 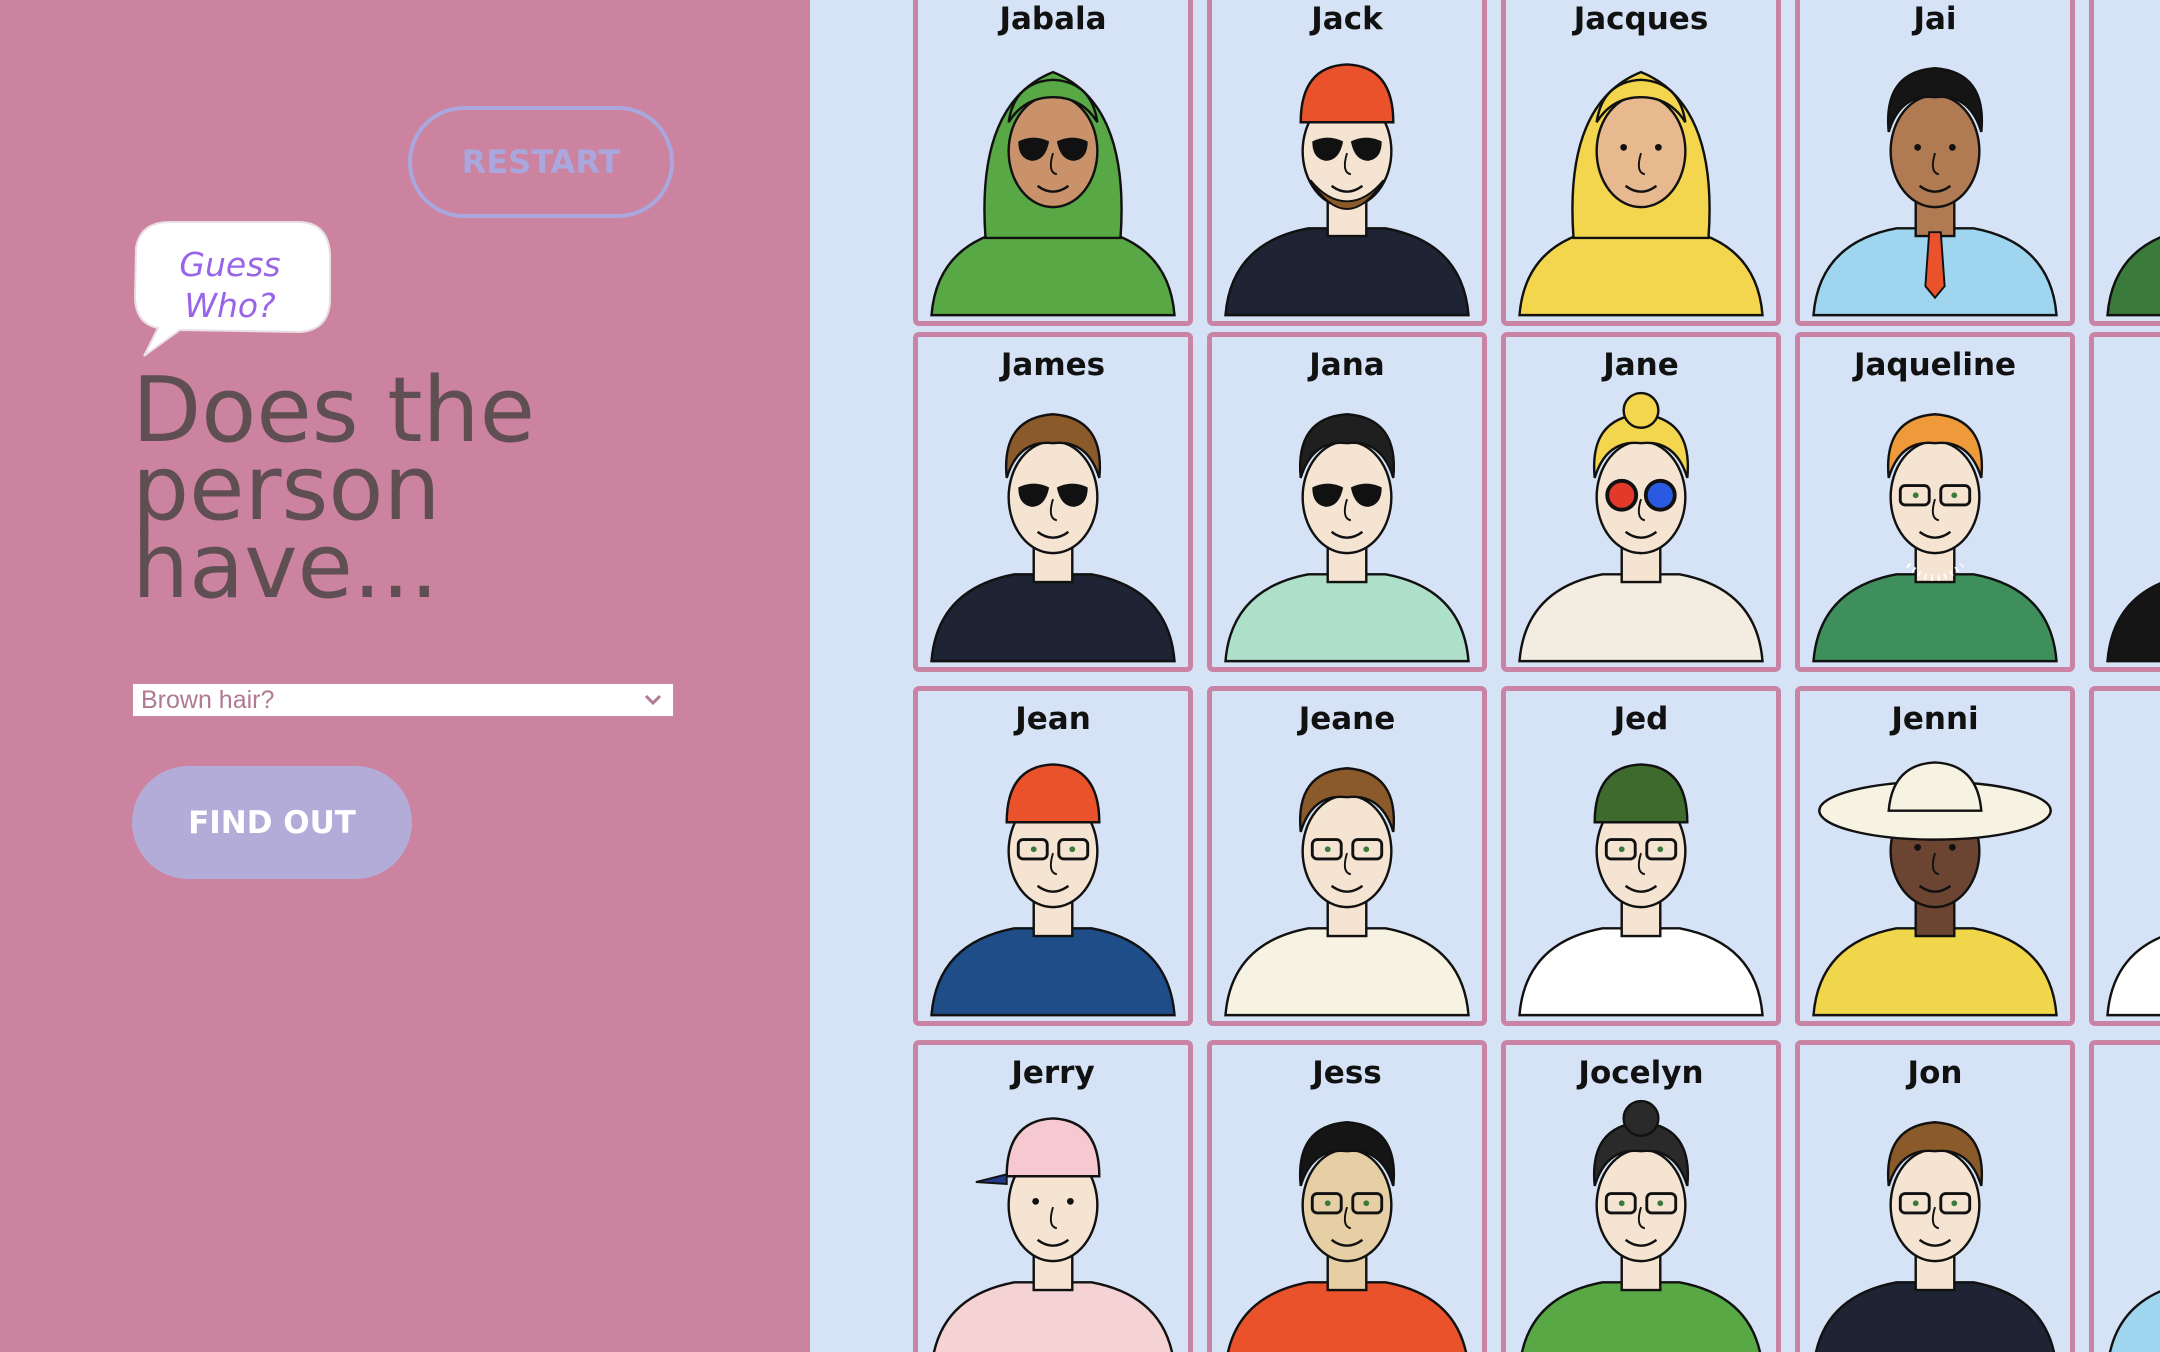 I want to click on character-name: Jed, so click(x=1641, y=719).